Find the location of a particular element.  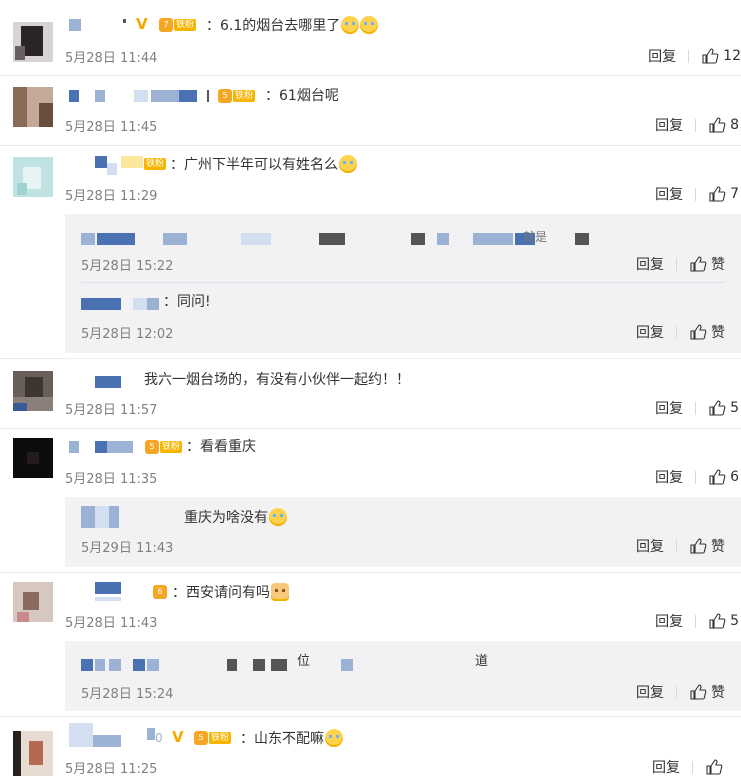

replies-box: 重庆为啥没有 5月29日 11:43 回复 赞 is located at coordinates (403, 532).